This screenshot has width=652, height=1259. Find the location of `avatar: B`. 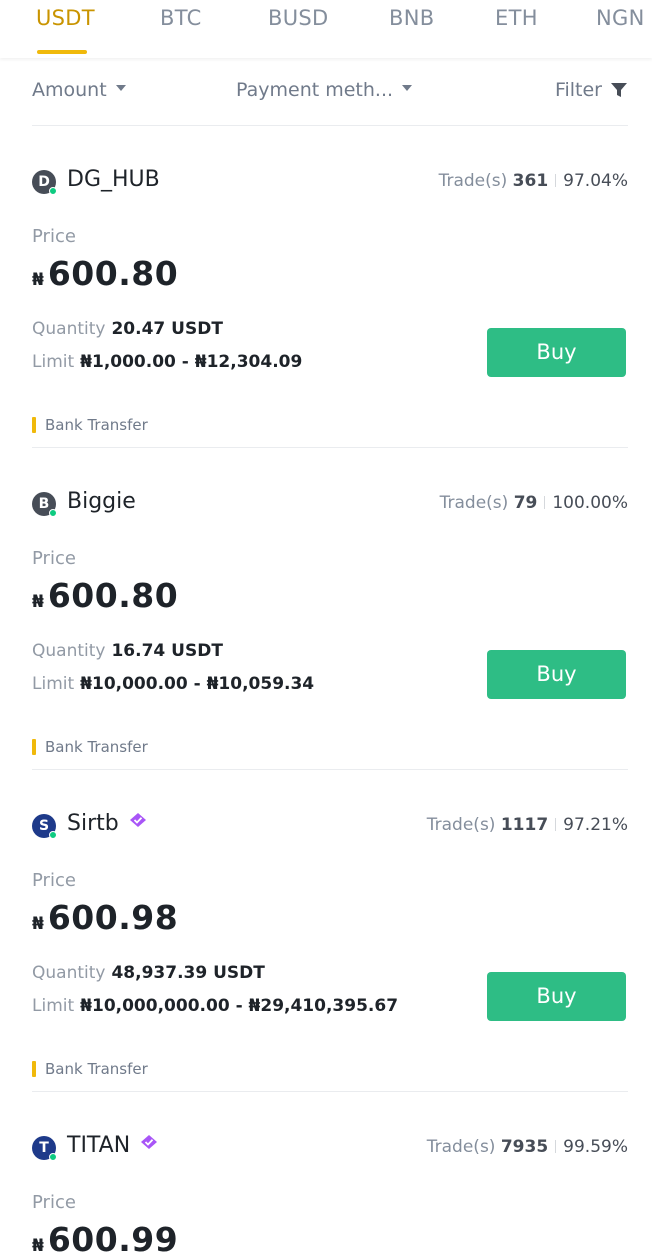

avatar: B is located at coordinates (44, 504).